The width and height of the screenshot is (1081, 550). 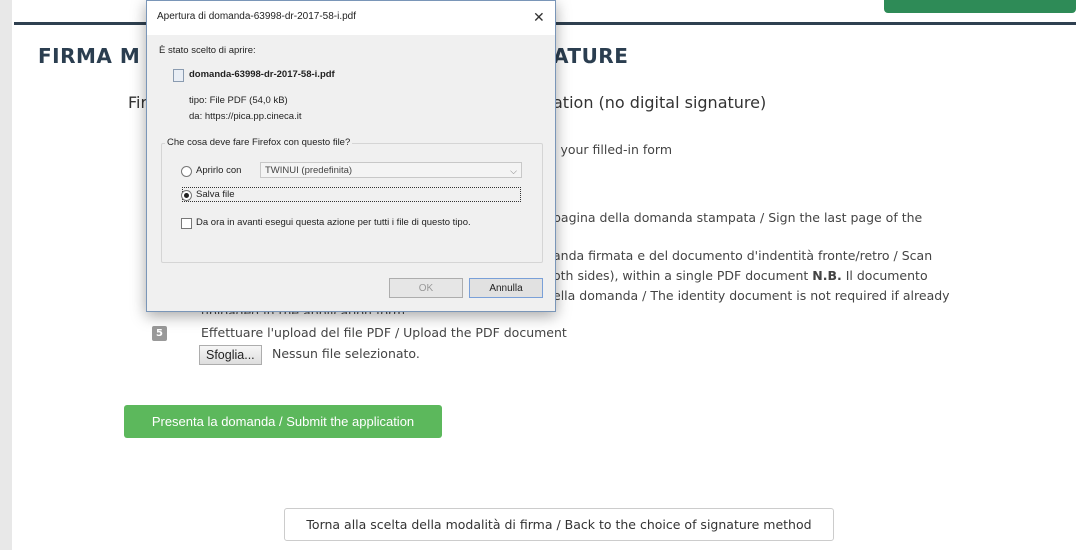 What do you see at coordinates (352, 203) in the screenshot?
I see `action-group-box` at bounding box center [352, 203].